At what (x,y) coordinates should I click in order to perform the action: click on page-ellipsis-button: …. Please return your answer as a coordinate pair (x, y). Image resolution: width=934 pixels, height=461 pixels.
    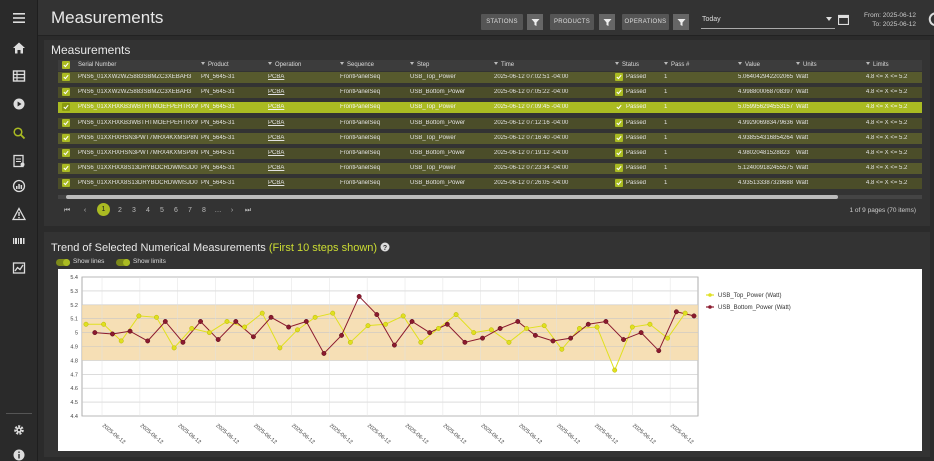
    Looking at the image, I should click on (218, 213).